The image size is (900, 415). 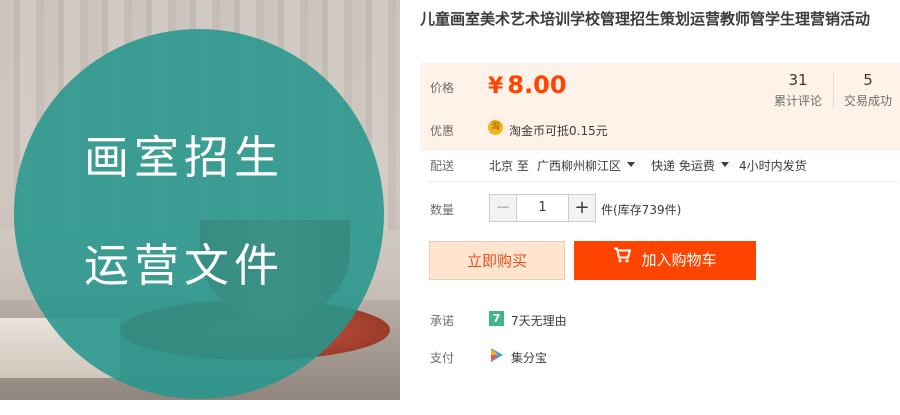 I want to click on price-label: 价格, so click(x=442, y=88).